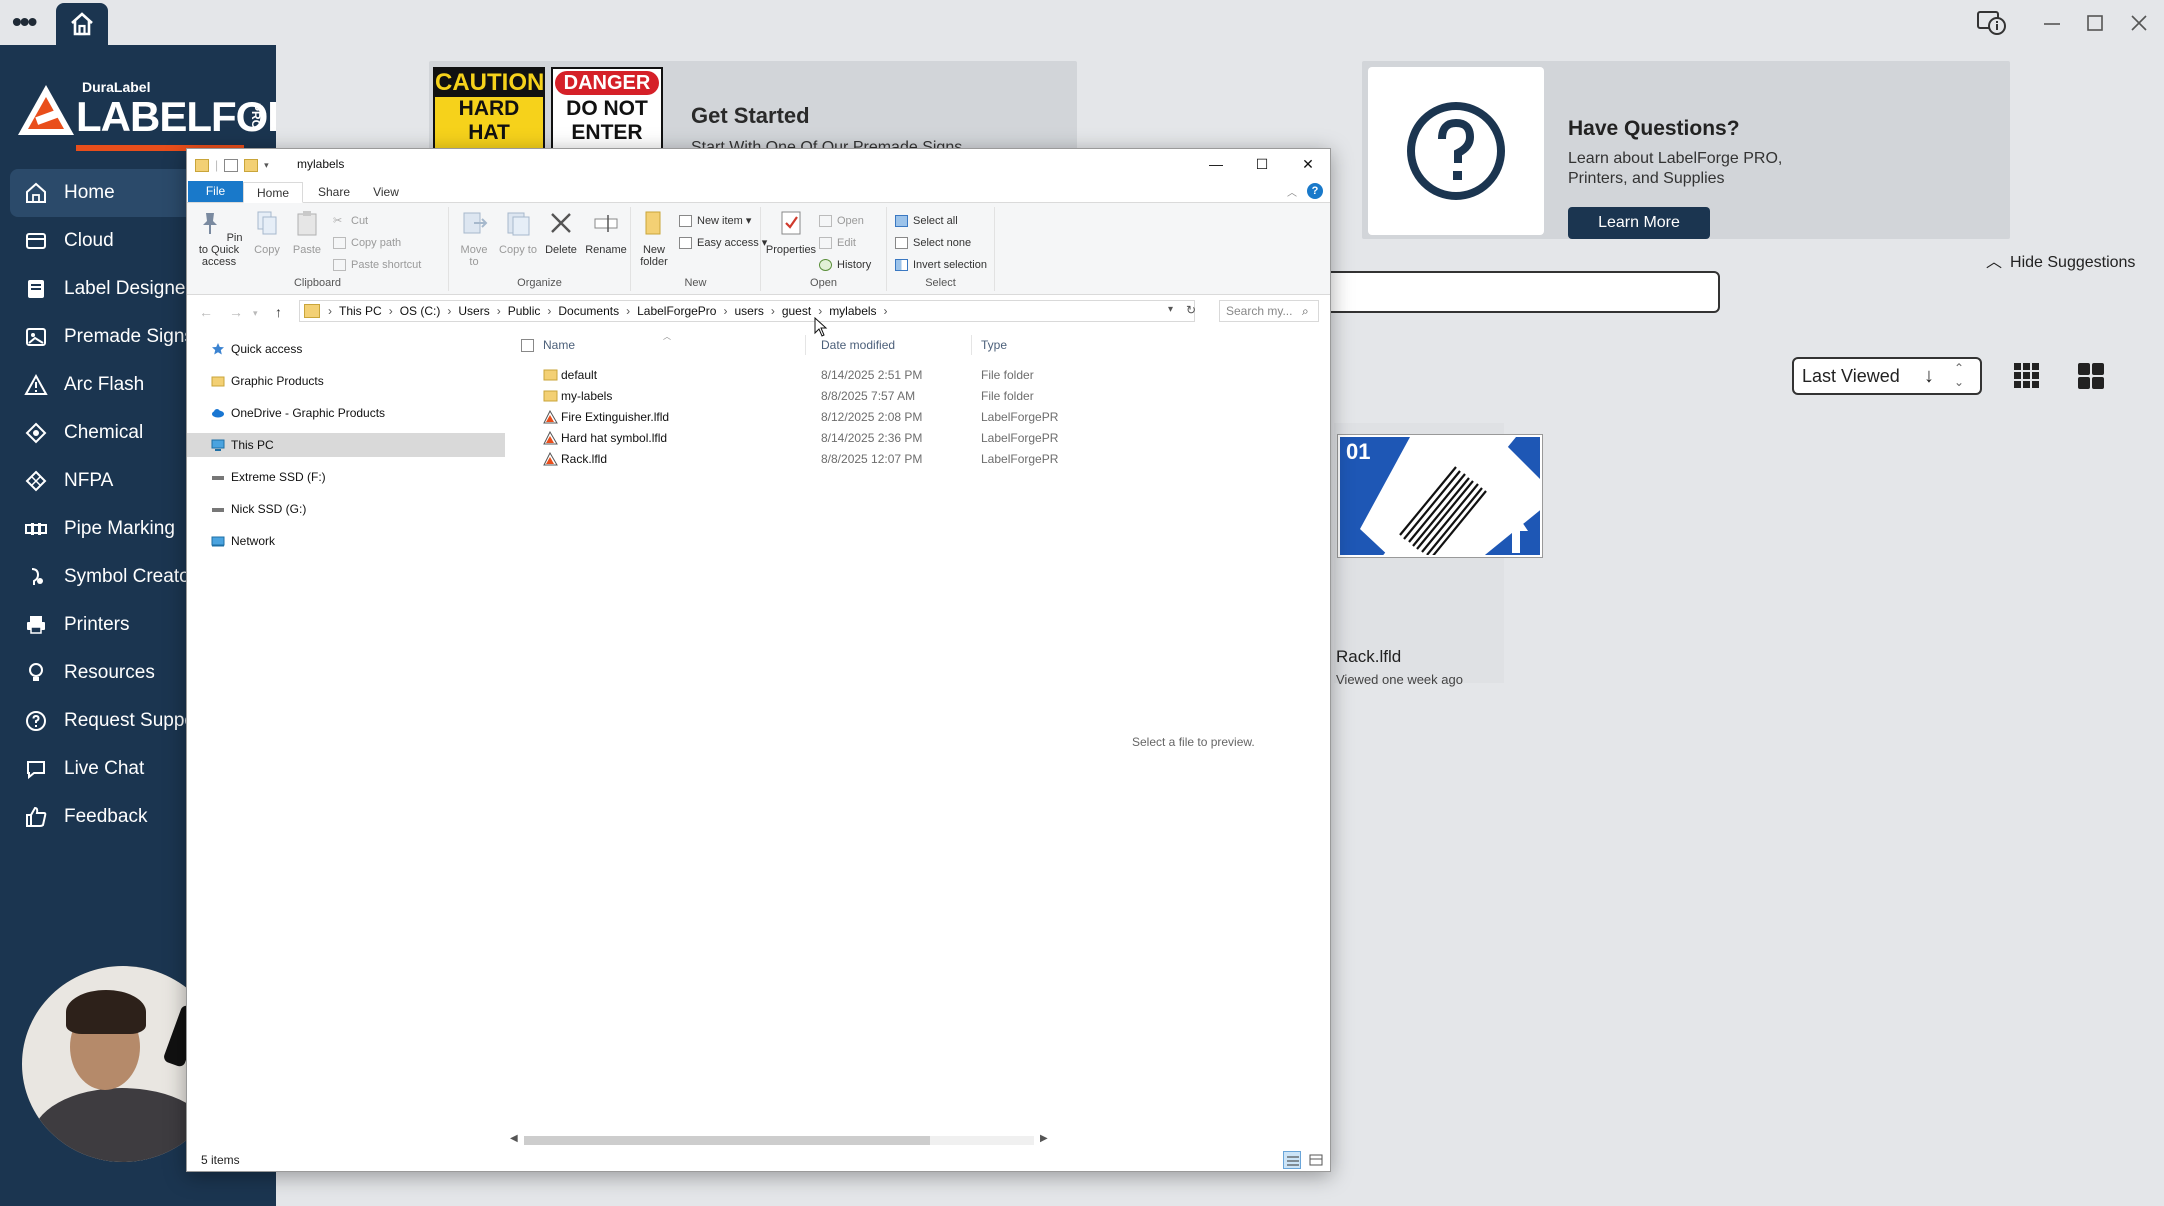  What do you see at coordinates (2060, 260) in the screenshot?
I see `hide-suggestions-button: ︿ Hide Suggestions` at bounding box center [2060, 260].